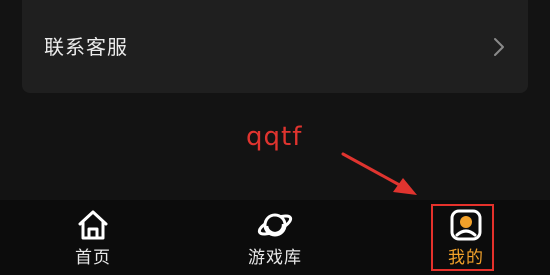 The height and width of the screenshot is (275, 550). Describe the element at coordinates (499, 47) in the screenshot. I see `chevron-right-icon` at that location.